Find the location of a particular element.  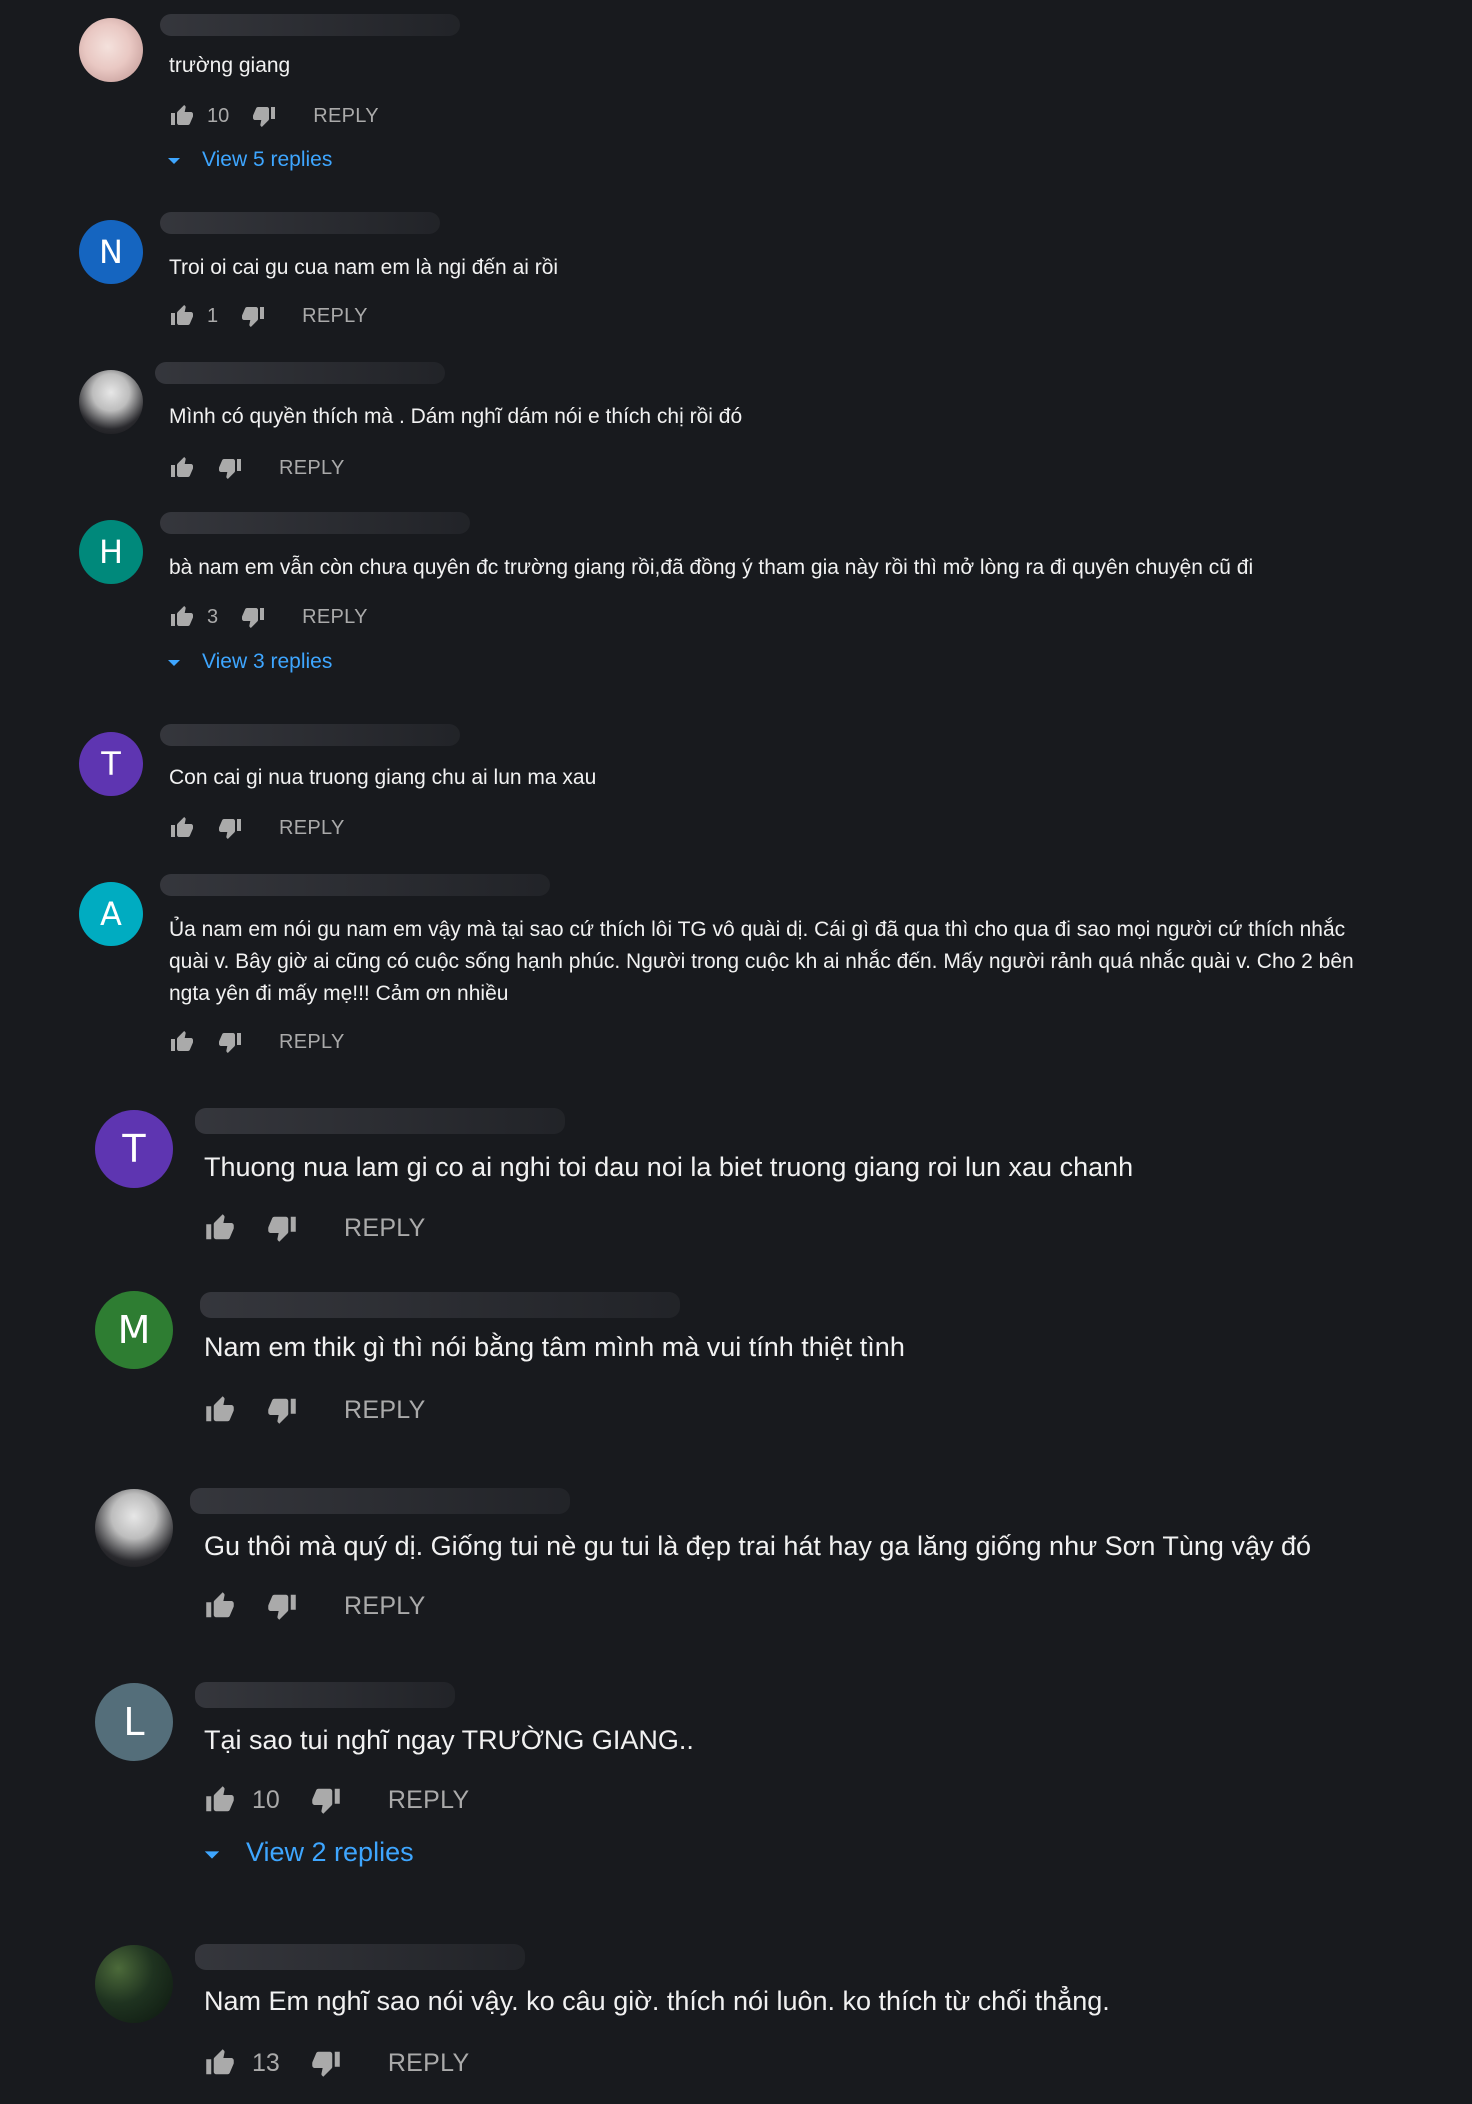

avatar: N is located at coordinates (111, 252).